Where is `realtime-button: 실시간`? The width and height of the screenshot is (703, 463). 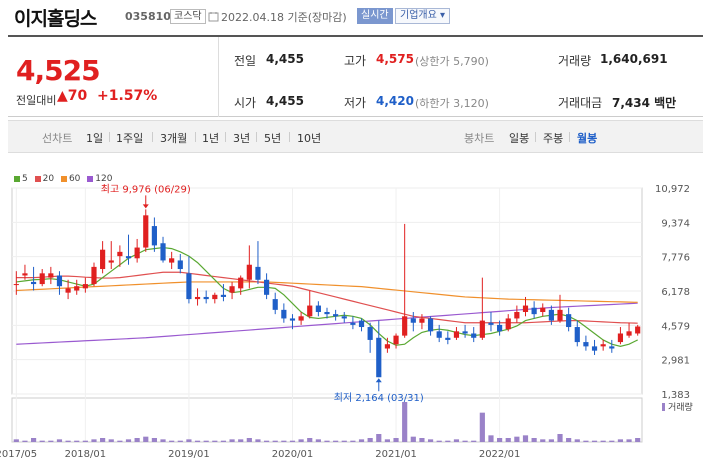
realtime-button: 실시간 is located at coordinates (375, 16).